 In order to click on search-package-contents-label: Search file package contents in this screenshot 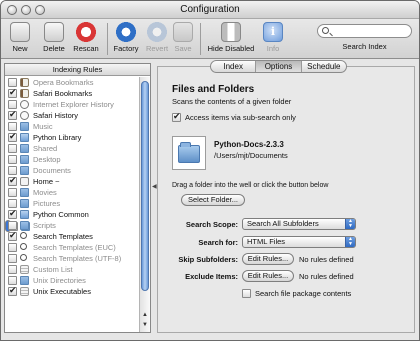, I will do `click(303, 293)`.